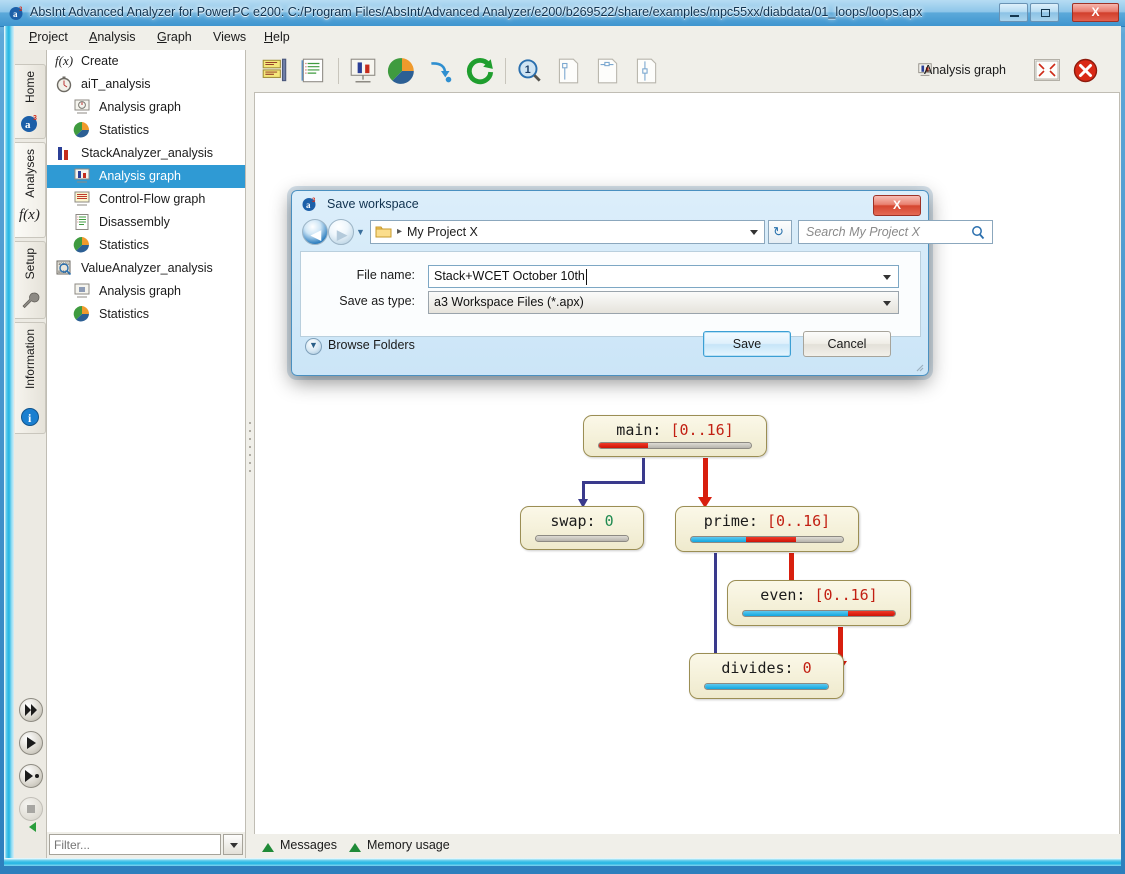 The height and width of the screenshot is (874, 1125). Describe the element at coordinates (377, 301) in the screenshot. I see `save-as-type-label: Save as type:` at that location.